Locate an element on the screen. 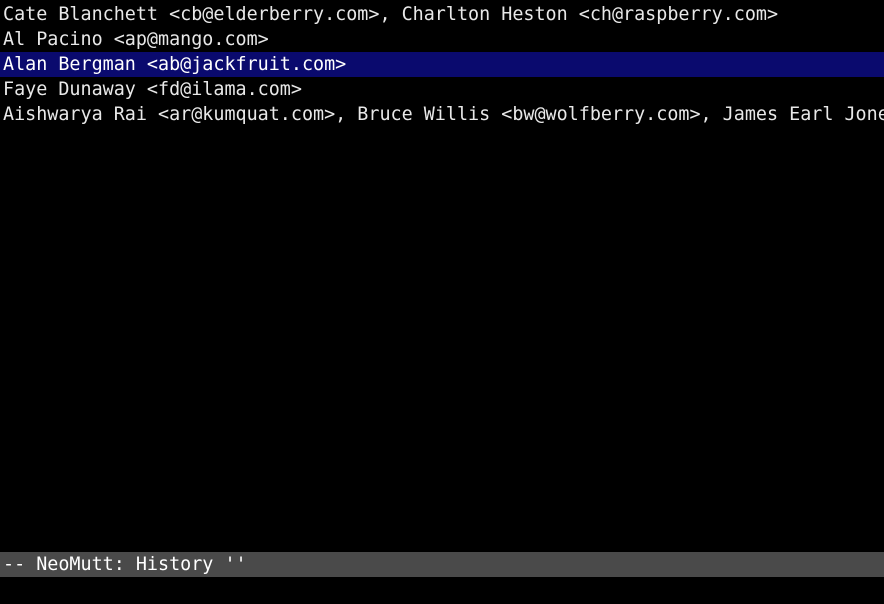 The height and width of the screenshot is (604, 884). history-entry: Al Pacino <ap@mango.com> is located at coordinates (442, 39).